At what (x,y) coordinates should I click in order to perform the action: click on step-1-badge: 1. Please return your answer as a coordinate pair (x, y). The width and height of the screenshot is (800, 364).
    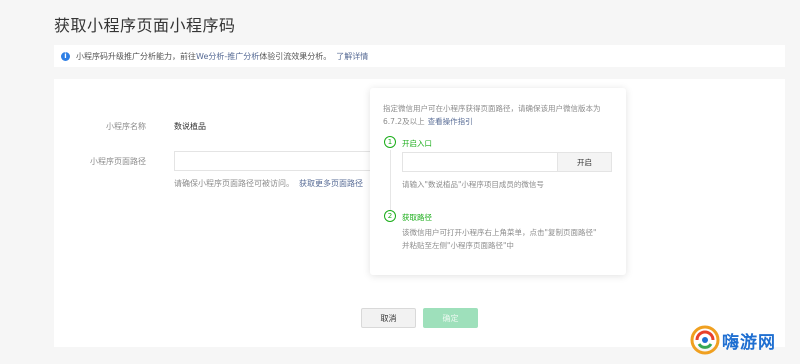
    Looking at the image, I should click on (390, 142).